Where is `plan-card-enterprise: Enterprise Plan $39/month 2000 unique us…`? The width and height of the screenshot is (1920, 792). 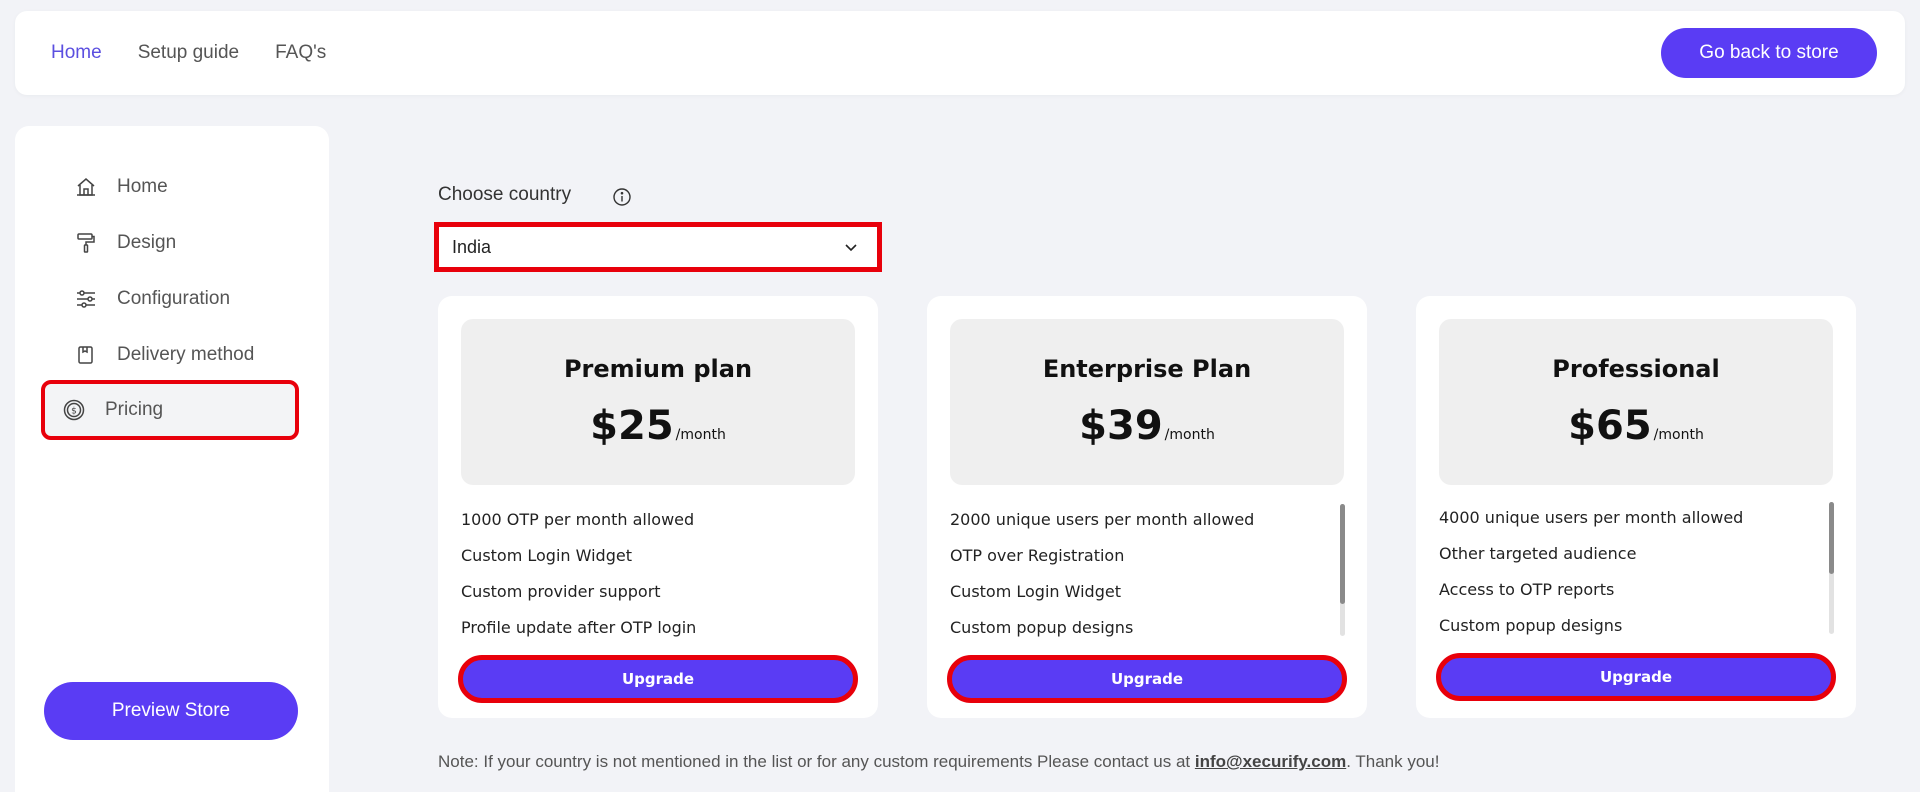 plan-card-enterprise: Enterprise Plan $39/month 2000 unique us… is located at coordinates (1147, 507).